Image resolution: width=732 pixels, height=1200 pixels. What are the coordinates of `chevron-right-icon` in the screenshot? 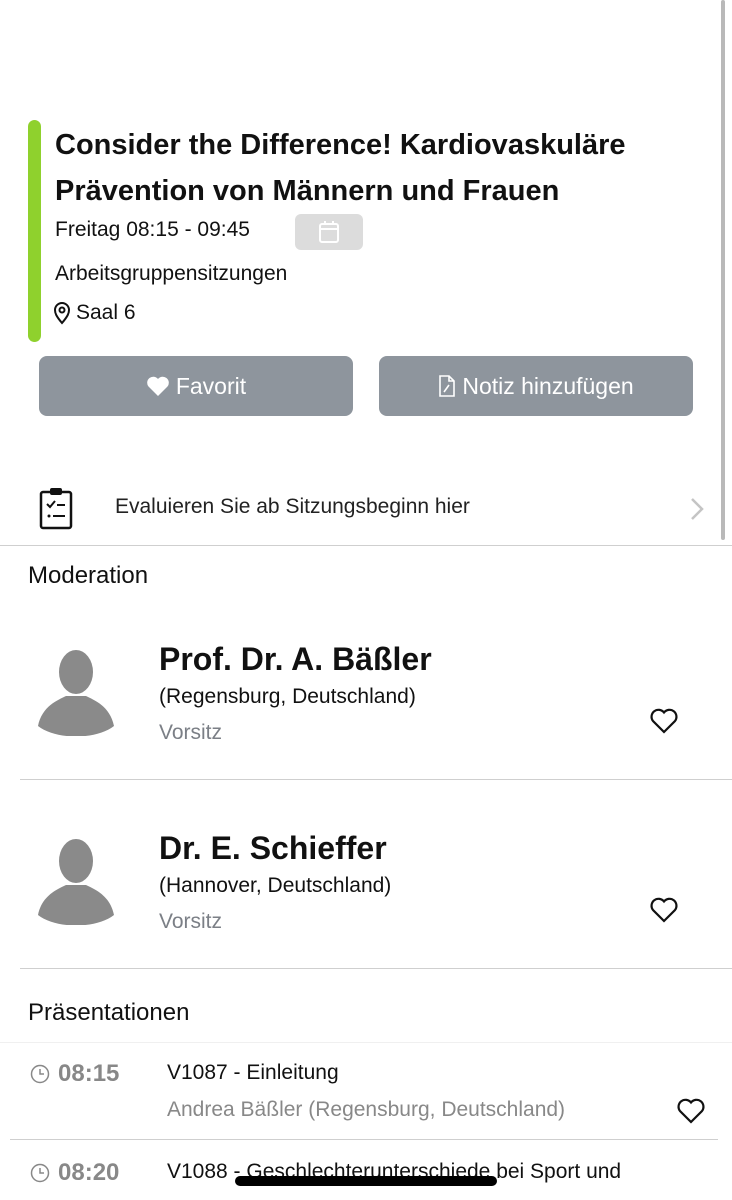 It's located at (697, 509).